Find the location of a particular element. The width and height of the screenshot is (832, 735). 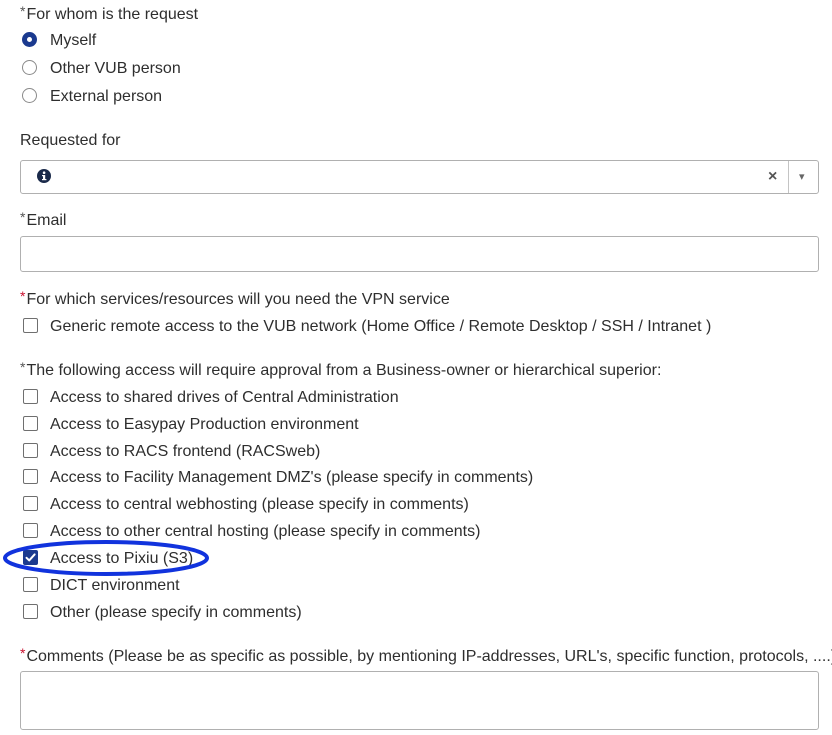

radio-other-vub-person-label: Other VUB person is located at coordinates (115, 68).